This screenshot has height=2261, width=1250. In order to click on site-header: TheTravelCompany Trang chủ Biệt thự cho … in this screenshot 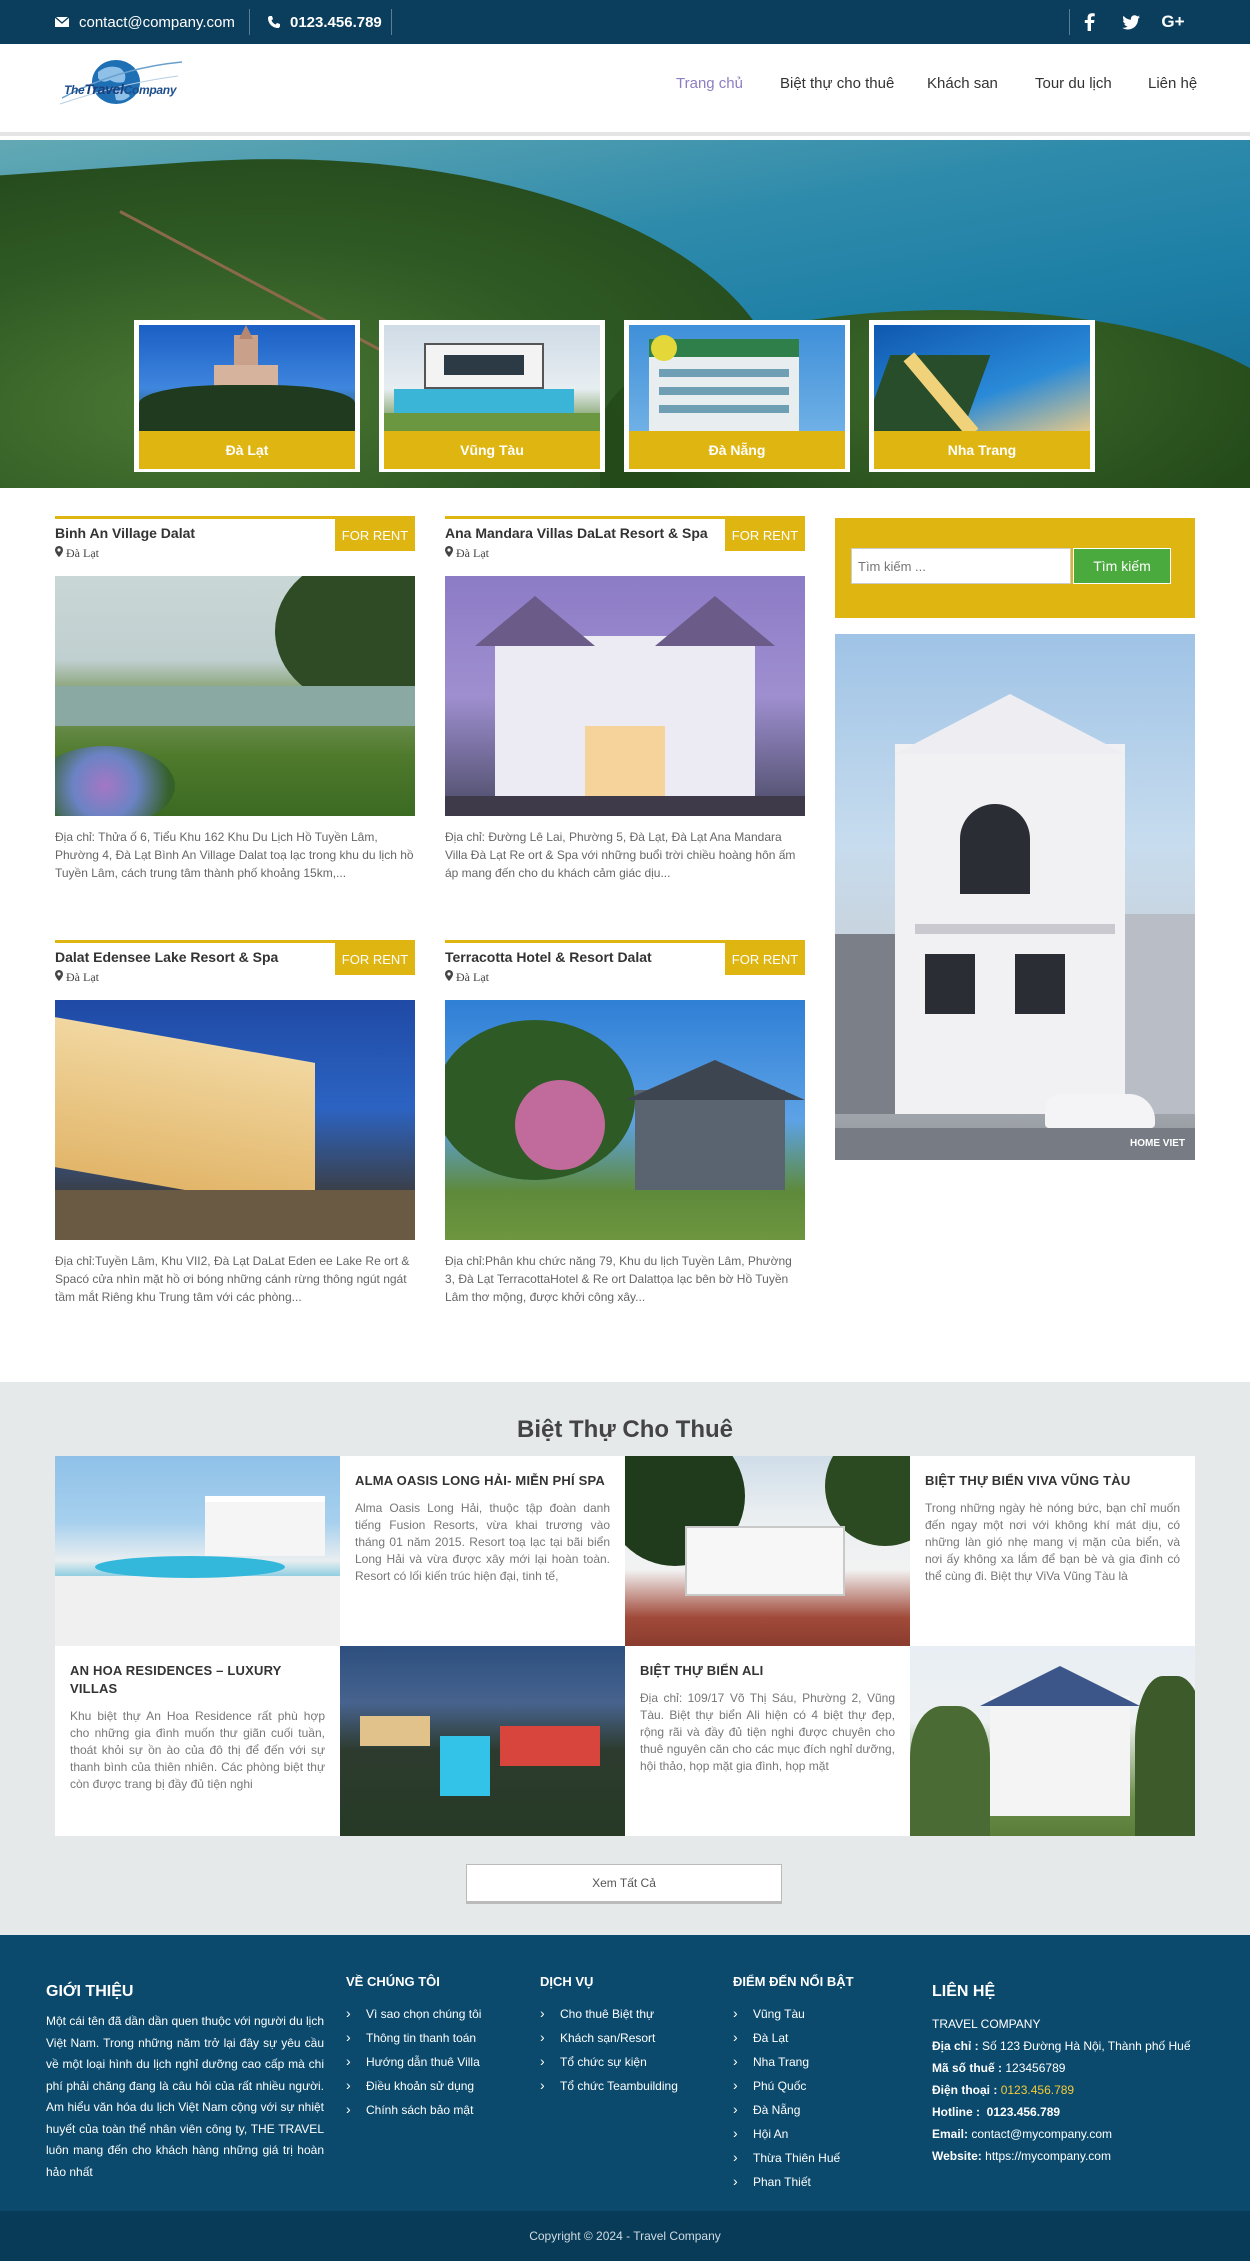, I will do `click(625, 90)`.